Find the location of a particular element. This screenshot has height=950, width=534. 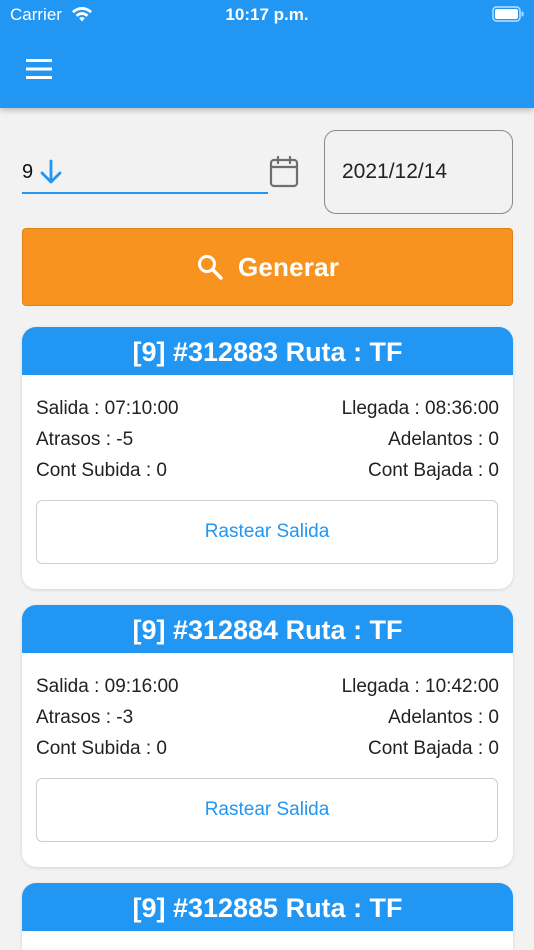

status-bar: Carrier 10:17 p.m. is located at coordinates (267, 15).